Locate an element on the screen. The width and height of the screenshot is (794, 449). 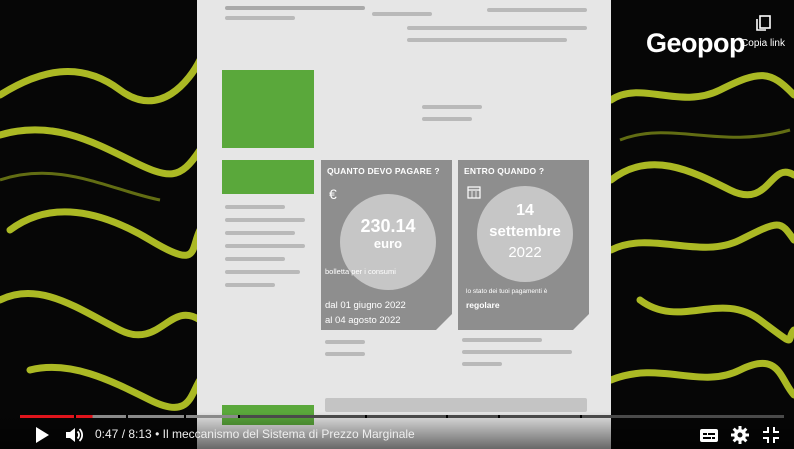
volume-icon is located at coordinates (75, 435).